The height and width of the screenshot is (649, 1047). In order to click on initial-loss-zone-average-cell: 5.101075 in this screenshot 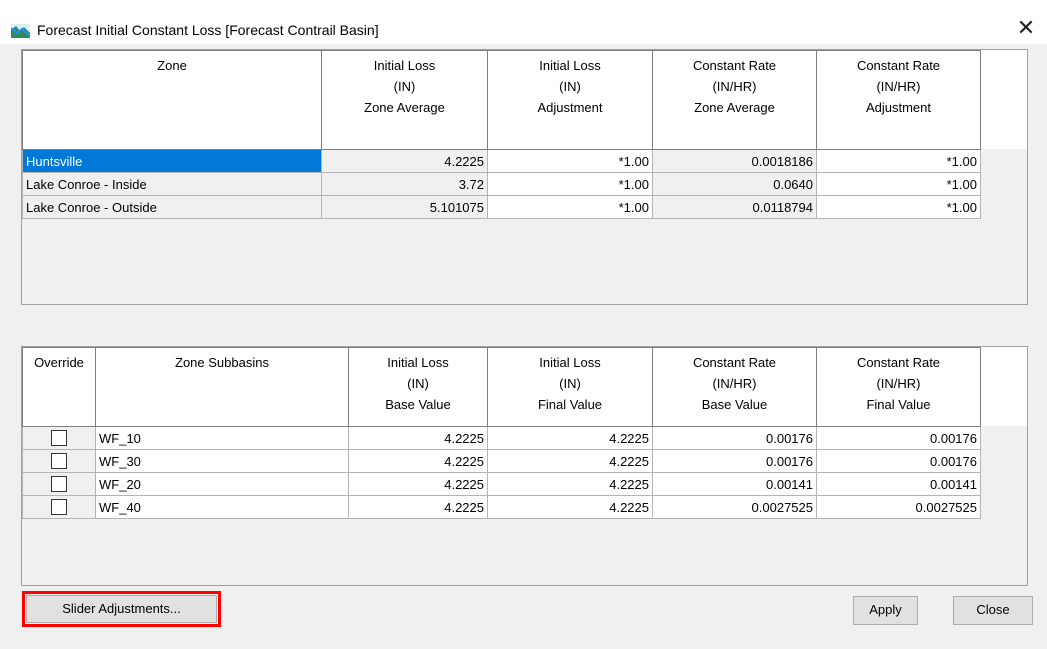, I will do `click(404, 207)`.